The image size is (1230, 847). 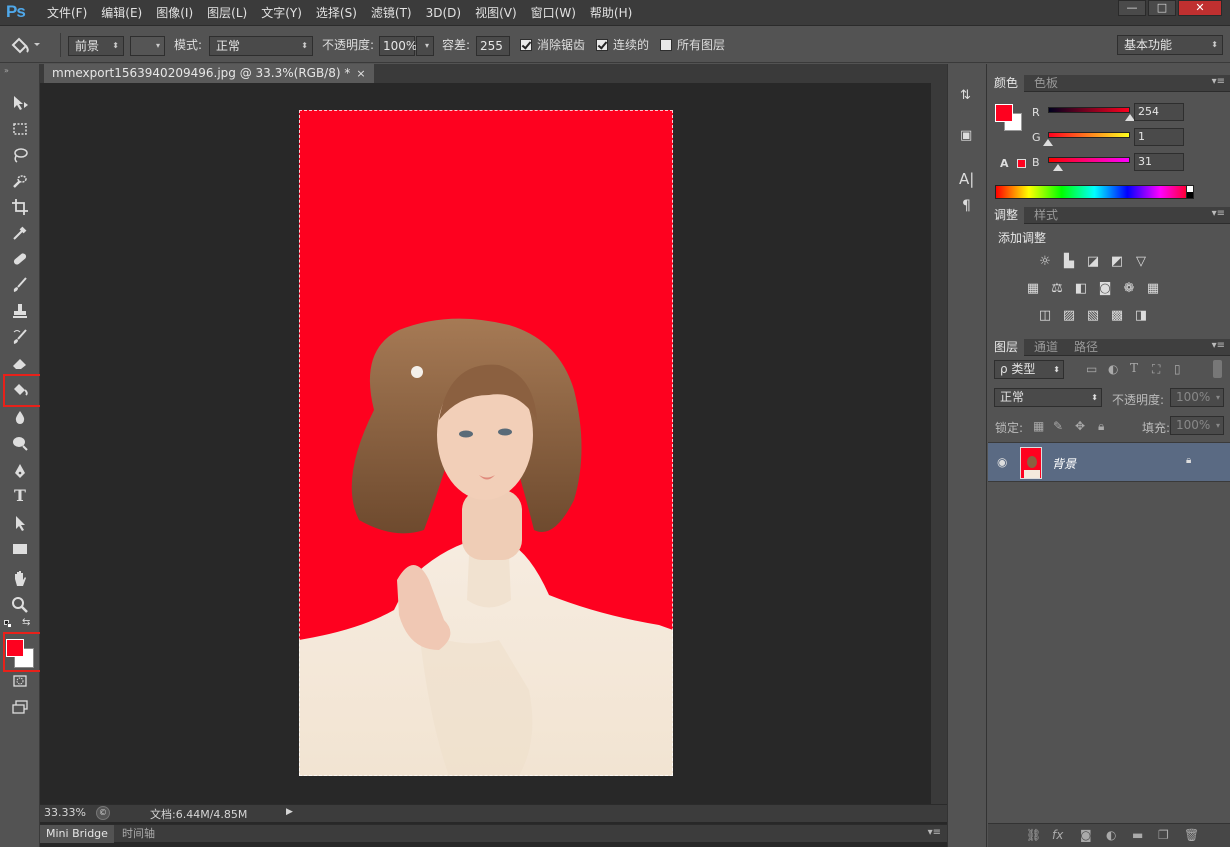 What do you see at coordinates (1156, 369) in the screenshot?
I see `filter-shape-icon: ⛶` at bounding box center [1156, 369].